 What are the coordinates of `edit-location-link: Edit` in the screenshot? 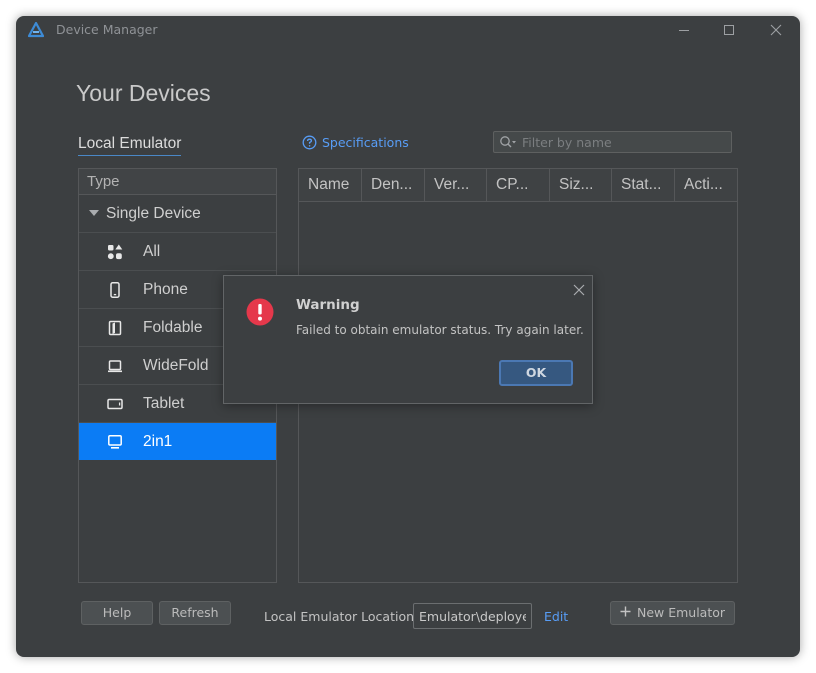 It's located at (556, 616).